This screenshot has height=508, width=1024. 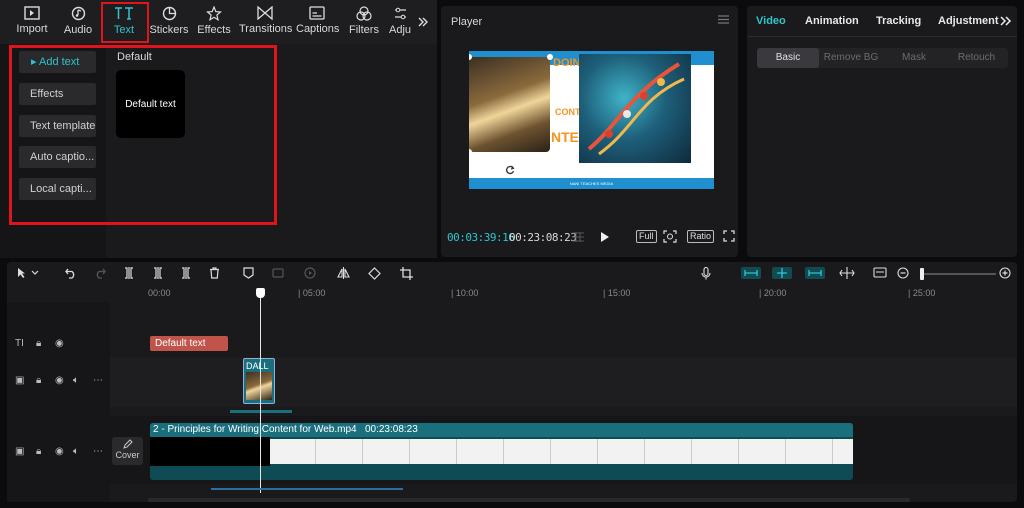 What do you see at coordinates (481, 237) in the screenshot?
I see `current-time: 00:03:39:16` at bounding box center [481, 237].